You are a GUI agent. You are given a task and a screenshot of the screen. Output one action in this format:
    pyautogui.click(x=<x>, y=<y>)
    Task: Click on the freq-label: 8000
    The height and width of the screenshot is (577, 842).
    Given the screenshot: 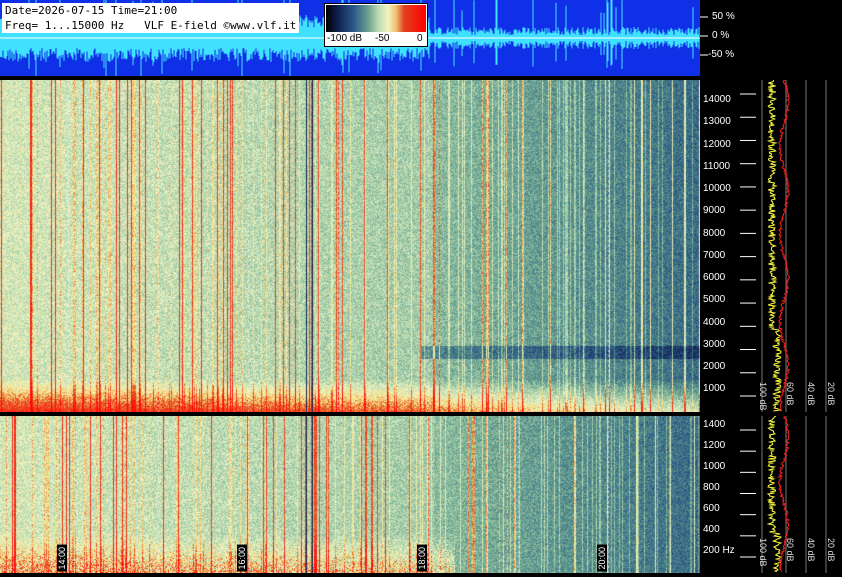 What is the action you would take?
    pyautogui.click(x=714, y=233)
    